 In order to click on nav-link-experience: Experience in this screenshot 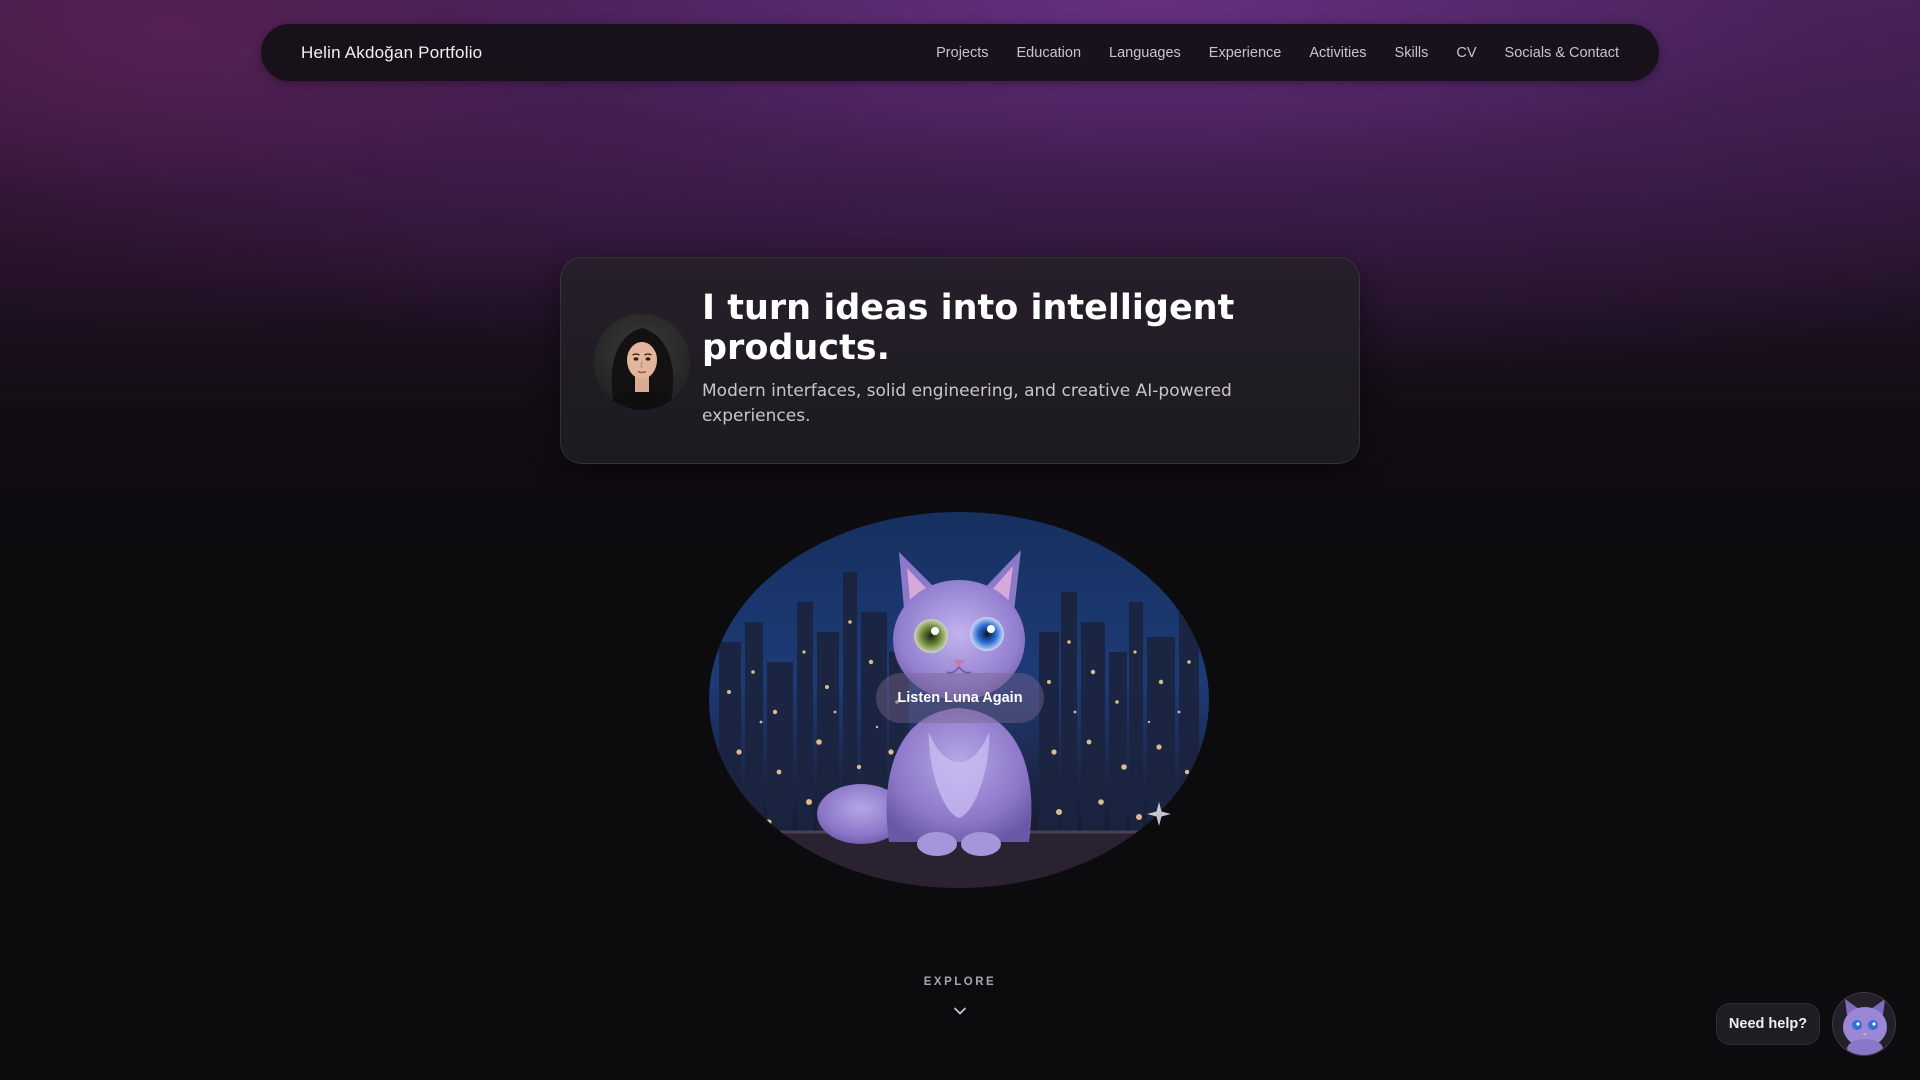, I will do `click(1245, 53)`.